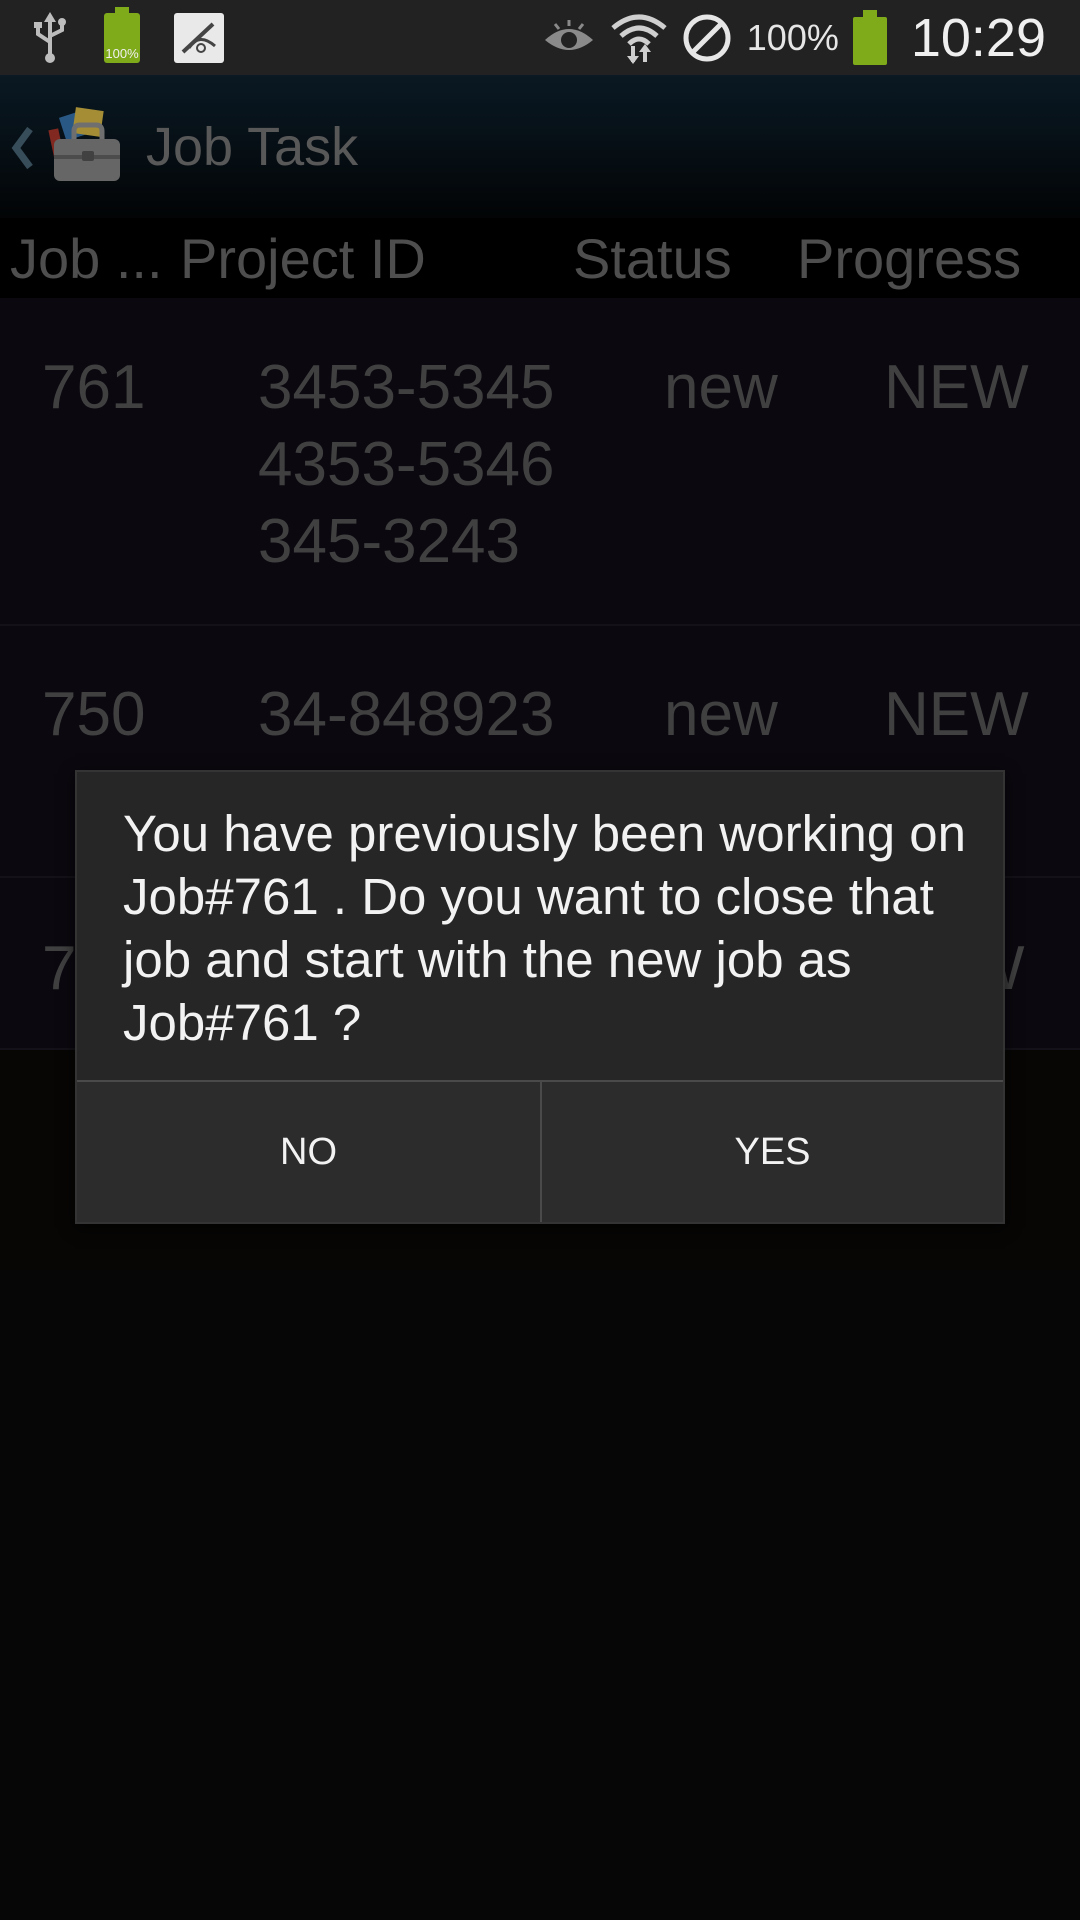  Describe the element at coordinates (978, 37) in the screenshot. I see `clock: 10:29` at that location.